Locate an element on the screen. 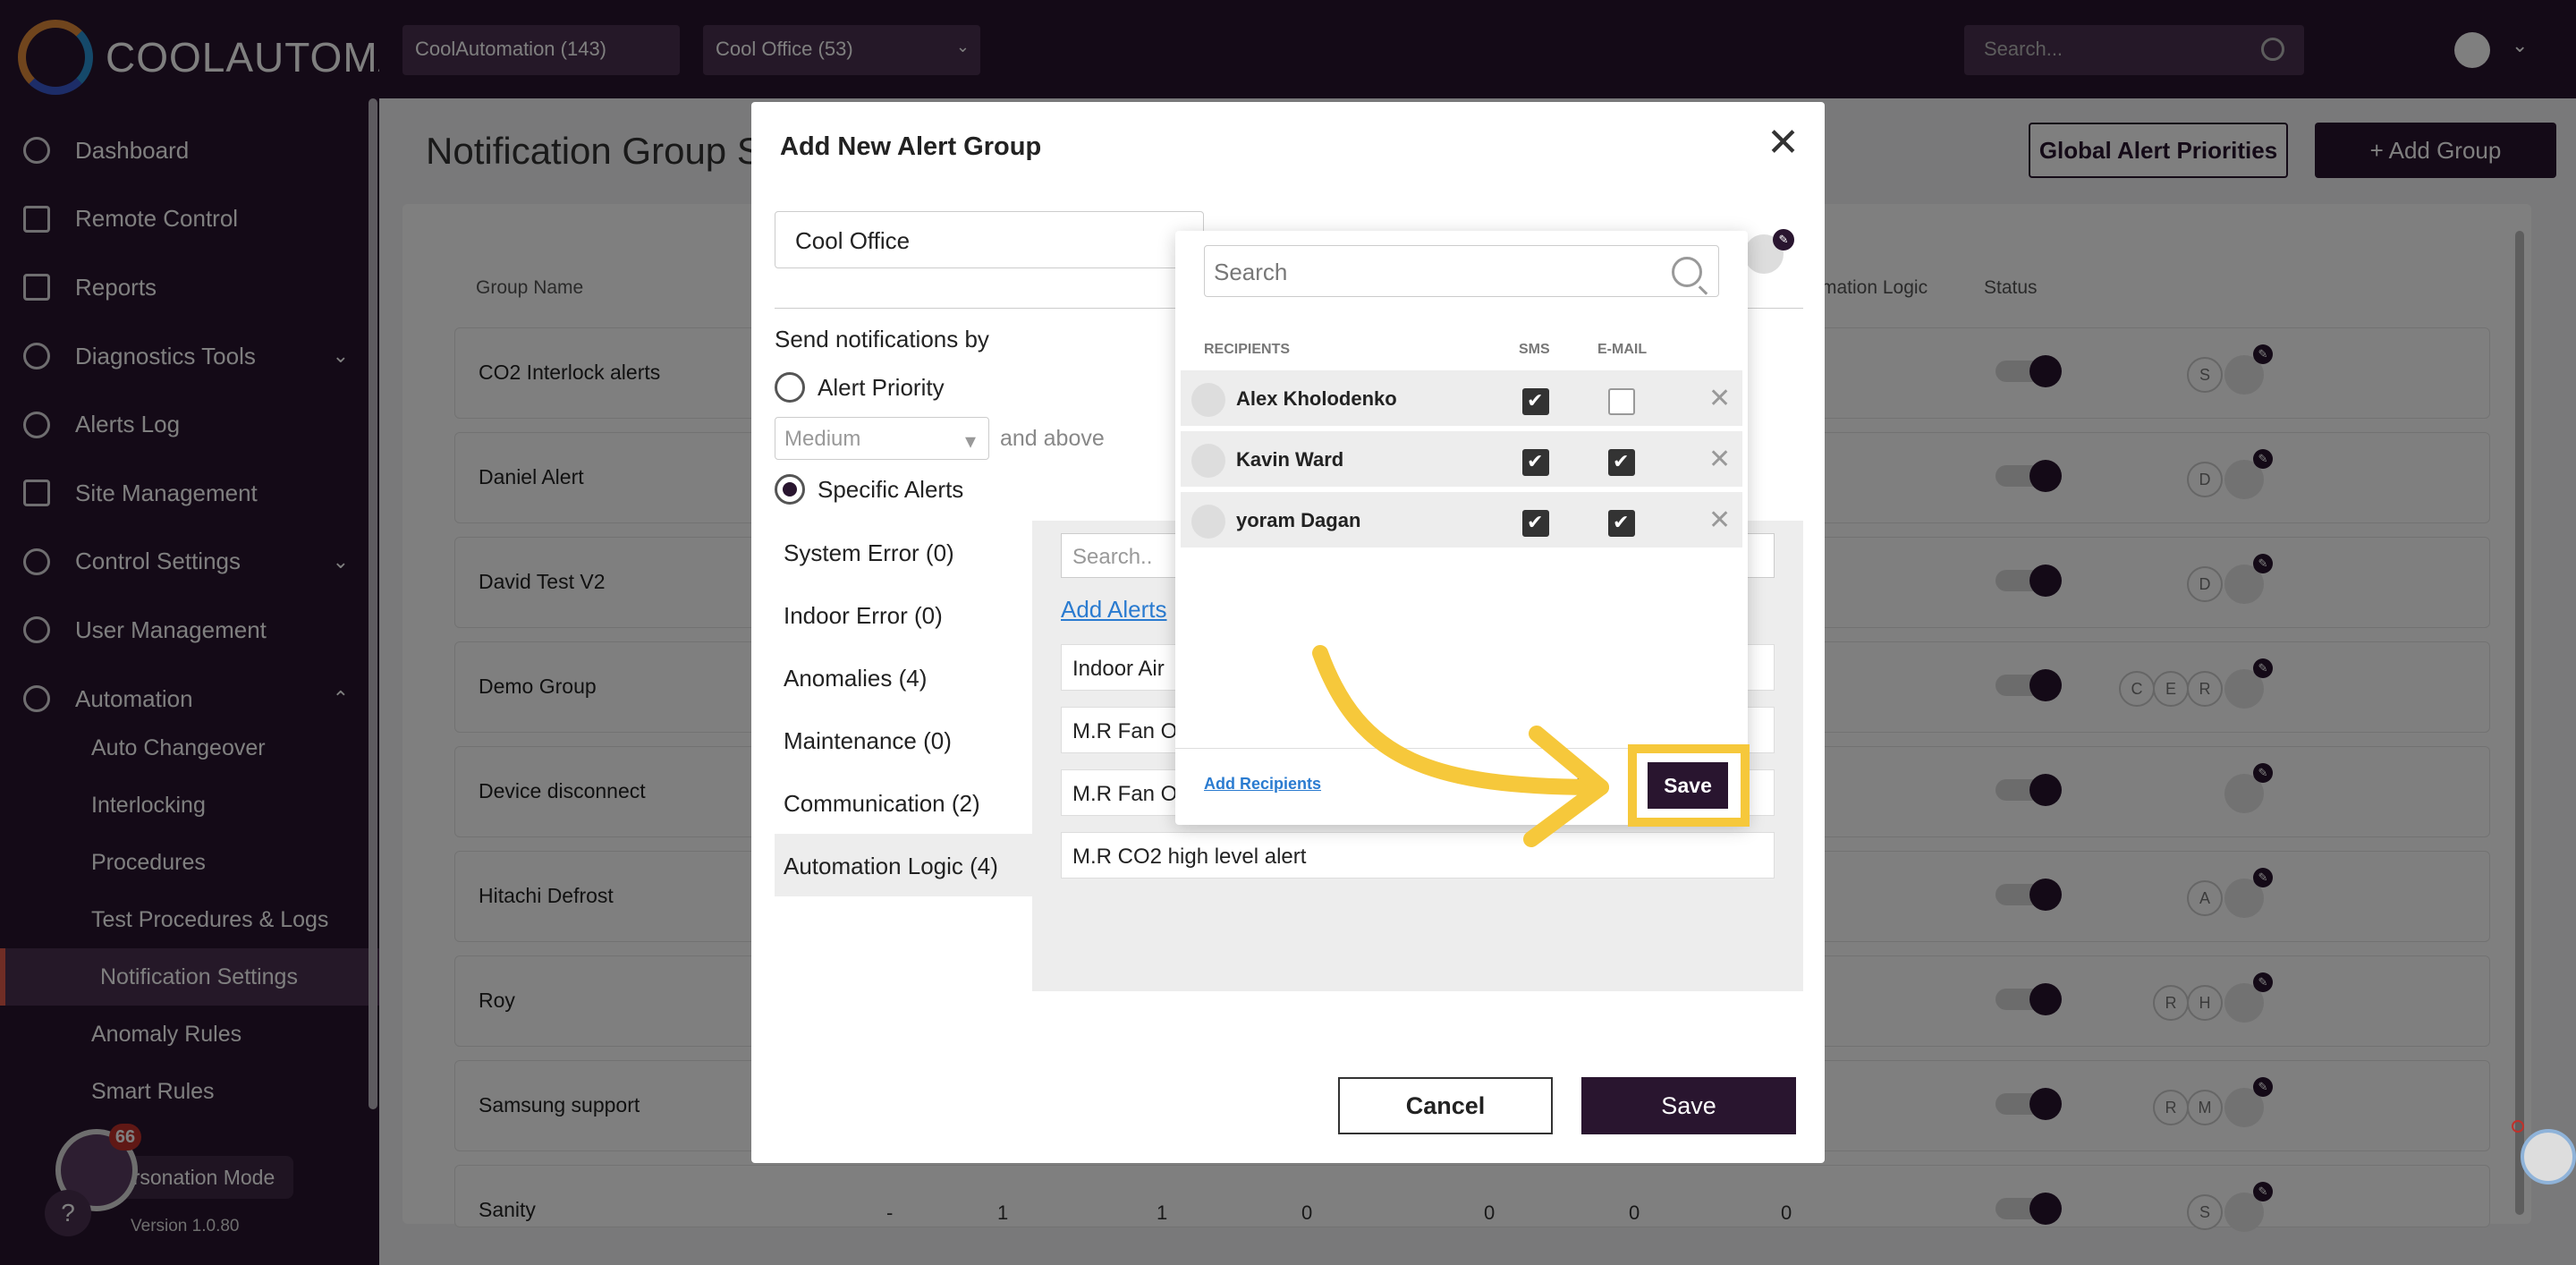 Image resolution: width=2576 pixels, height=1265 pixels. popup-save-button: Save is located at coordinates (1688, 785).